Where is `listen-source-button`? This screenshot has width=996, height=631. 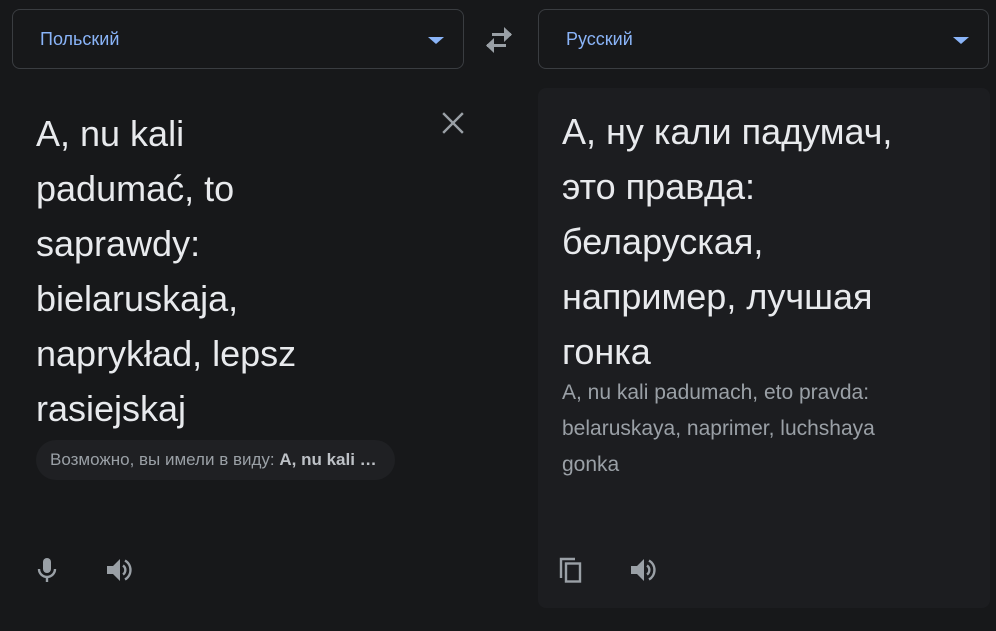
listen-source-button is located at coordinates (119, 570).